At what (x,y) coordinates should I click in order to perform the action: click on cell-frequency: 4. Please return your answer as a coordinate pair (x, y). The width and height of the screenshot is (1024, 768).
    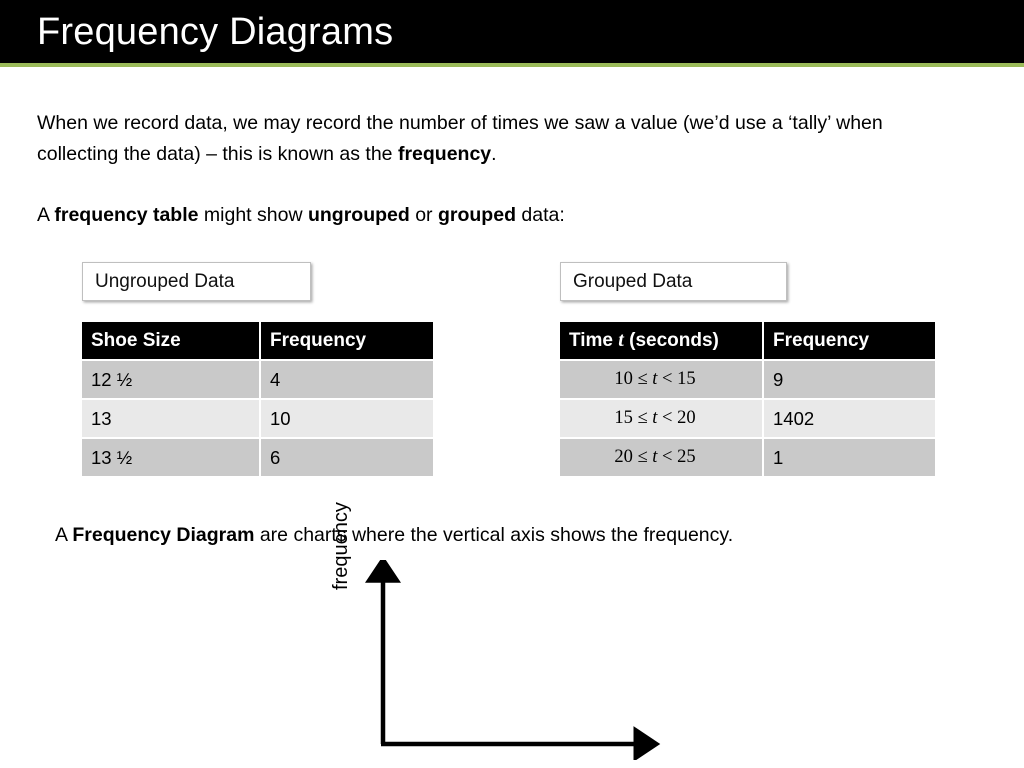
    Looking at the image, I should click on (347, 379).